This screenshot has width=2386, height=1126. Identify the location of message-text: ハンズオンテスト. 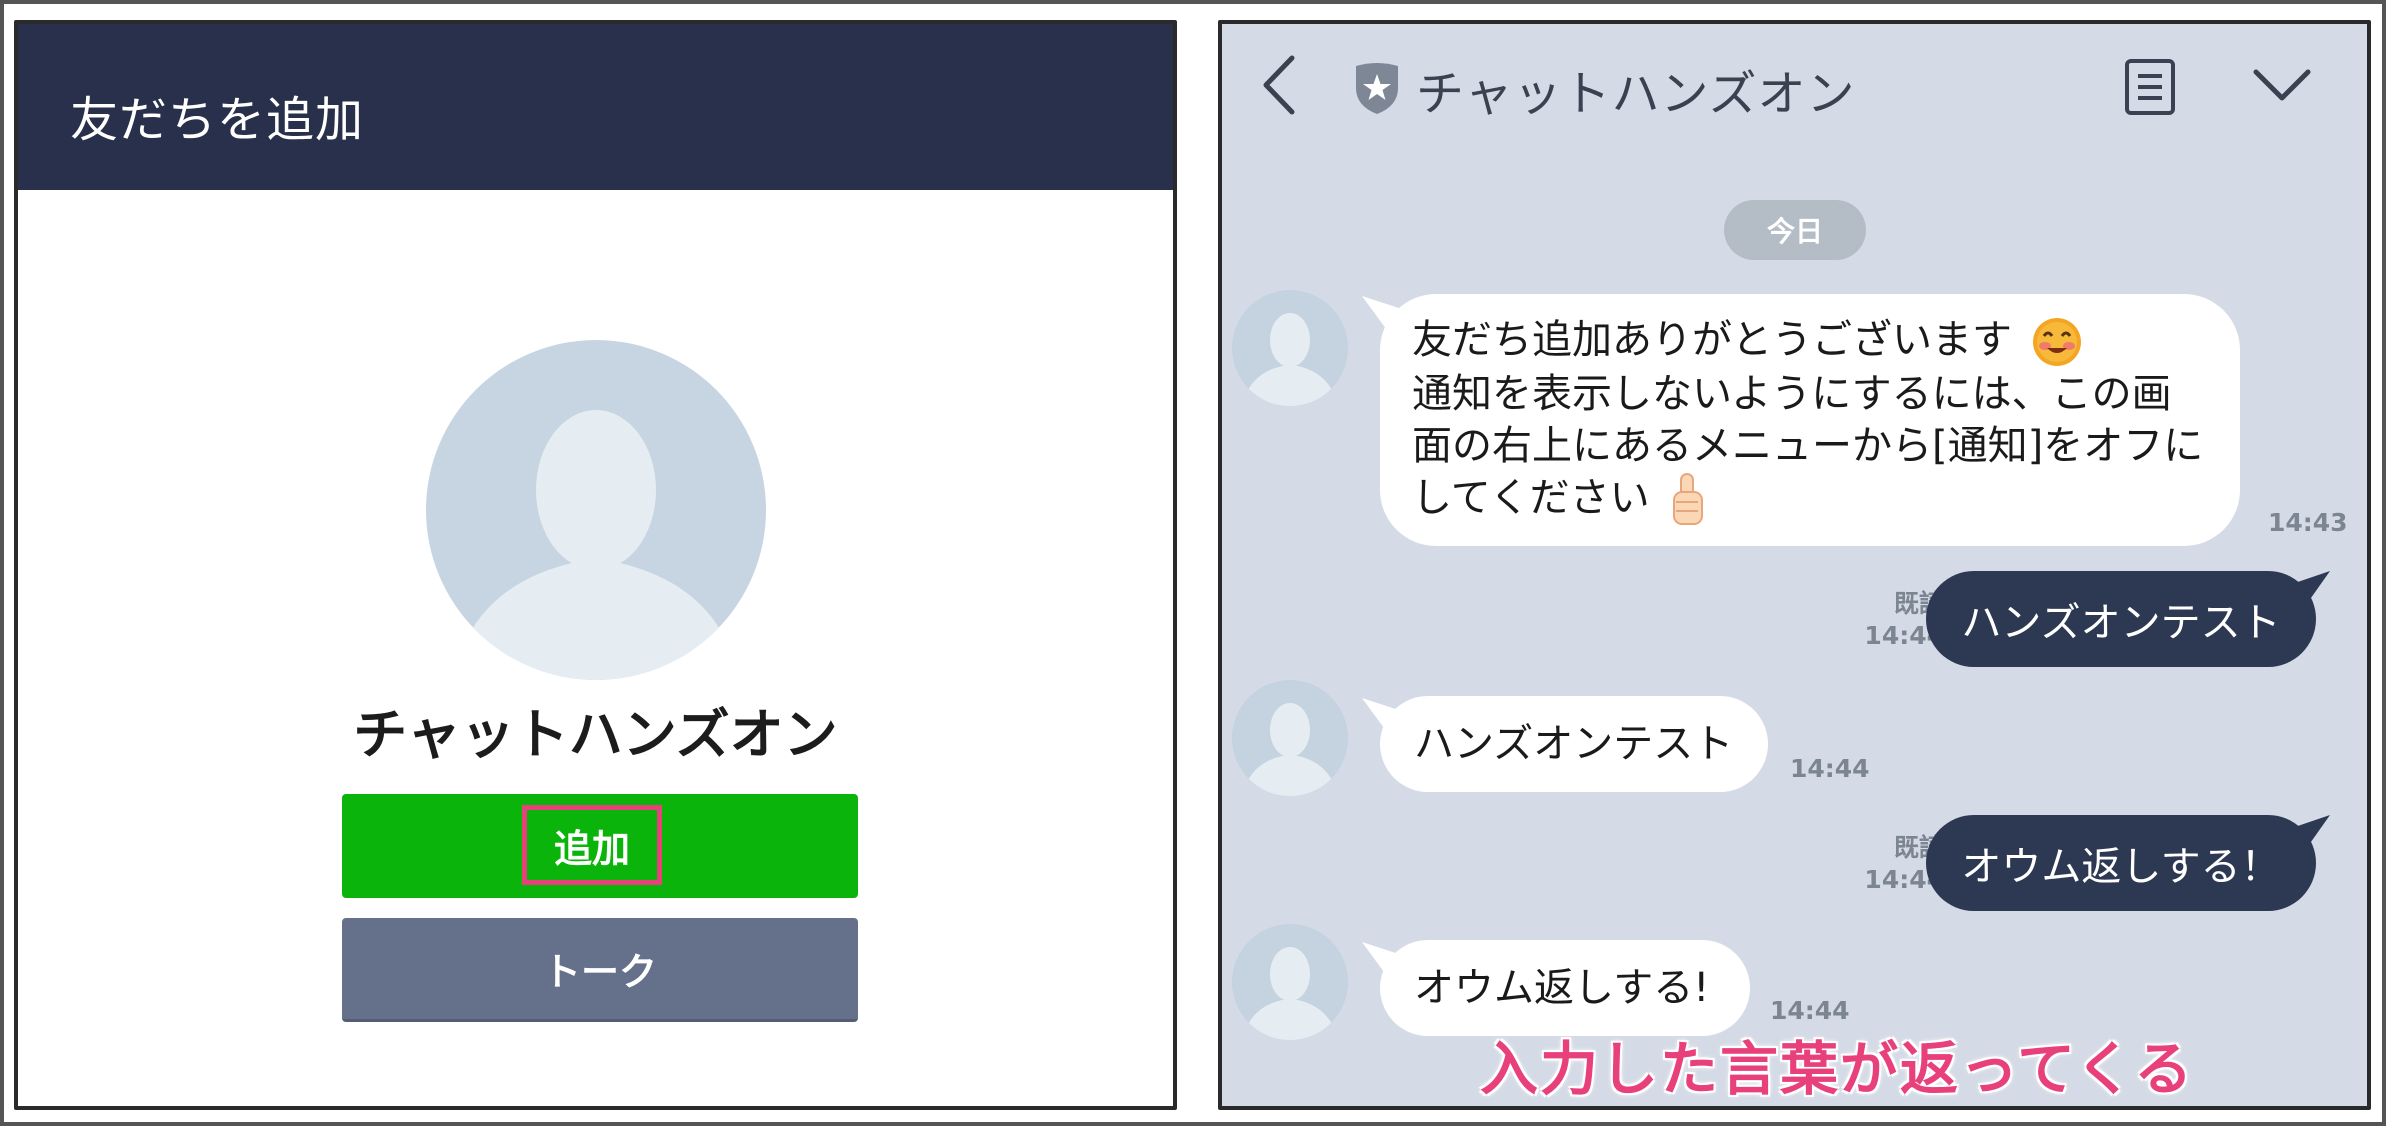
(1574, 744).